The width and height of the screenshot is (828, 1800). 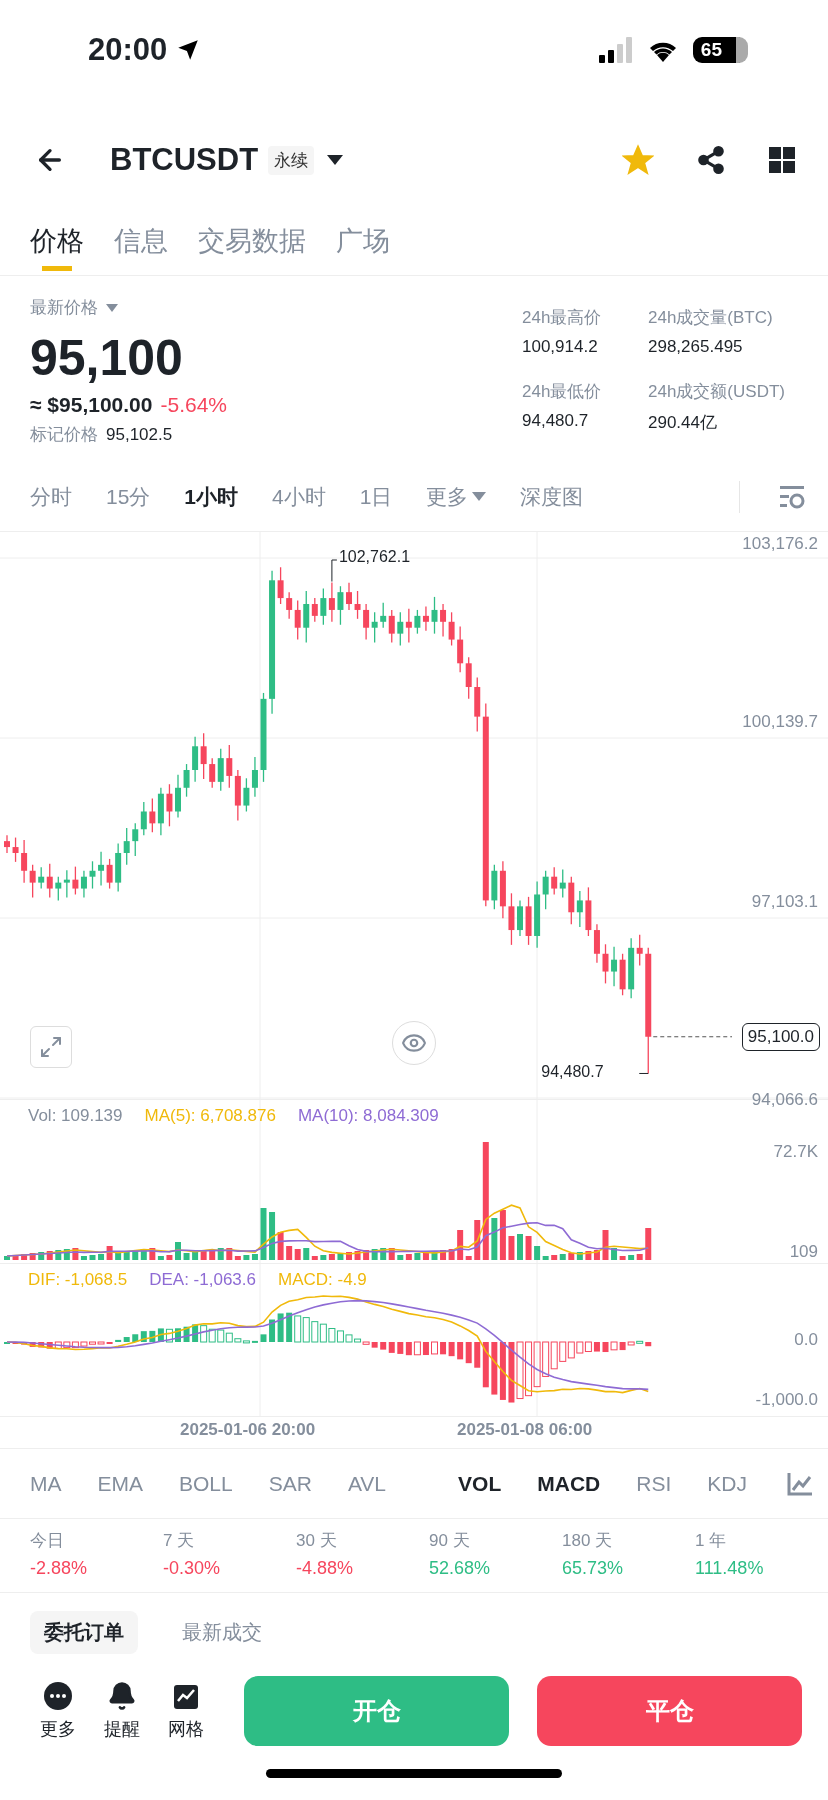 What do you see at coordinates (669, 1711) in the screenshot?
I see `close-position-button: 平仓` at bounding box center [669, 1711].